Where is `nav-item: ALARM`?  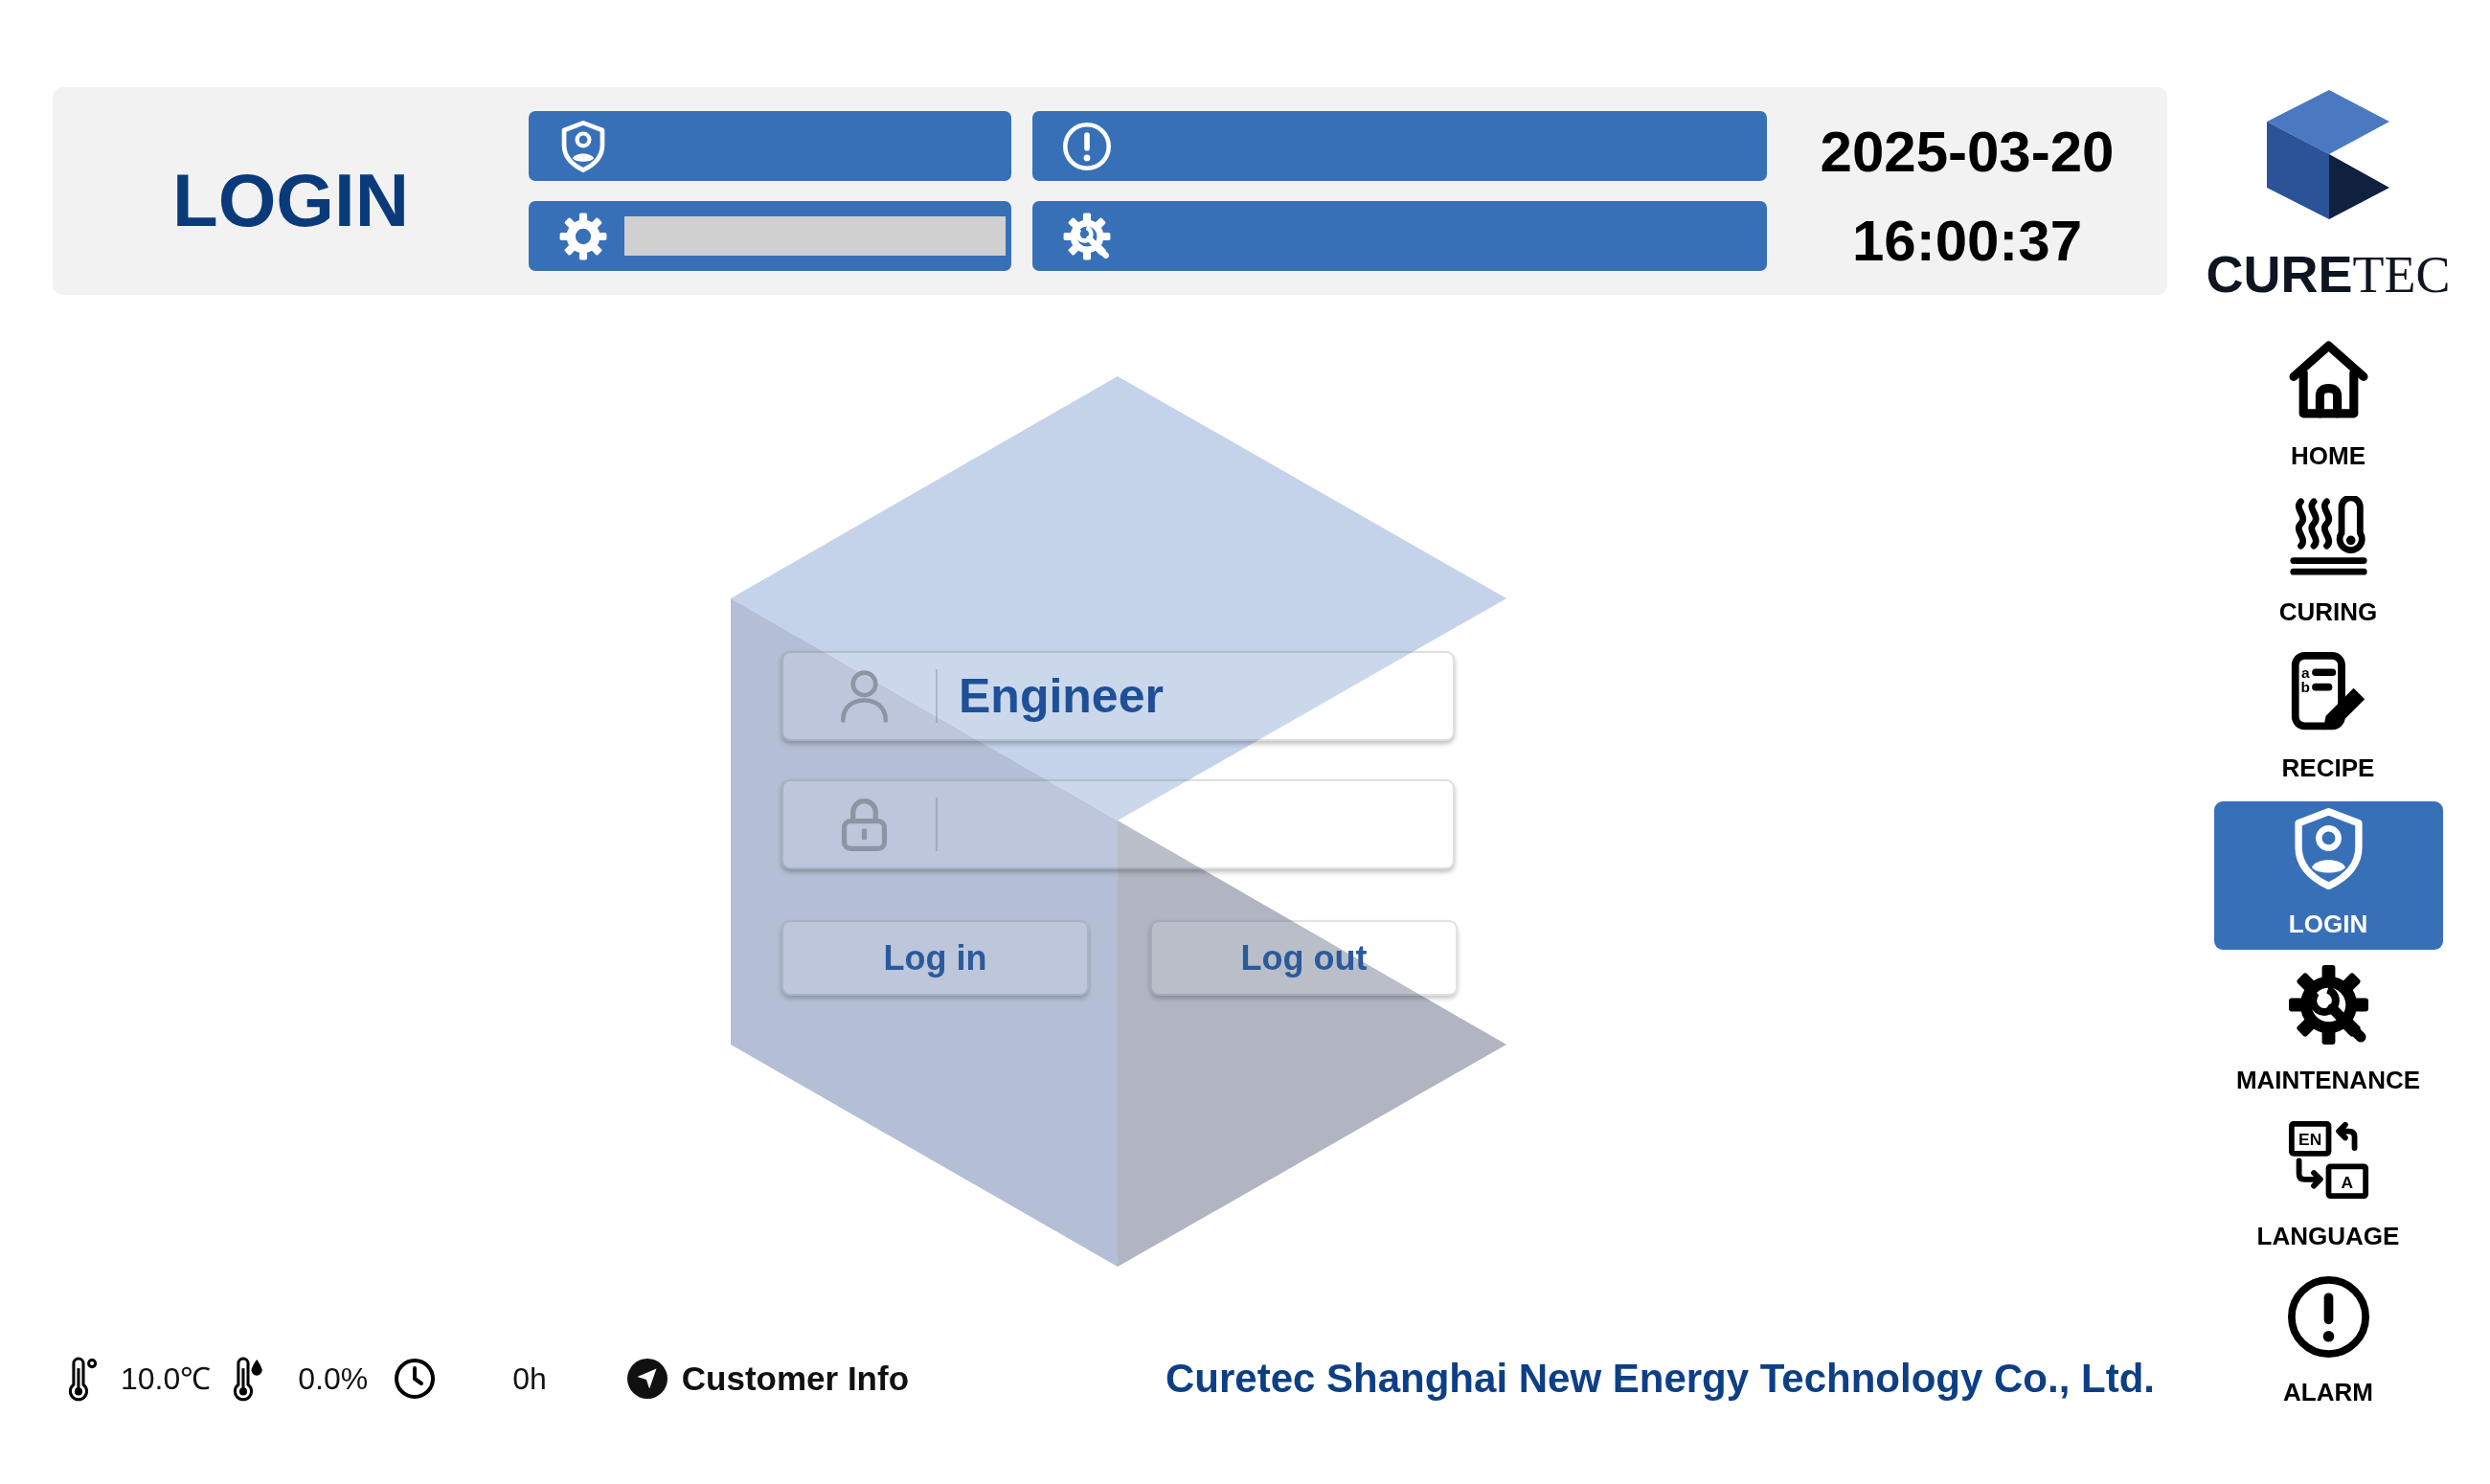
nav-item: ALARM is located at coordinates (2328, 1344).